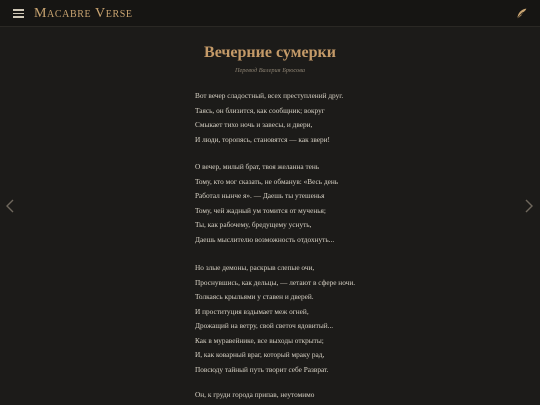 The height and width of the screenshot is (405, 540). I want to click on chevron-right-icon, so click(529, 206).